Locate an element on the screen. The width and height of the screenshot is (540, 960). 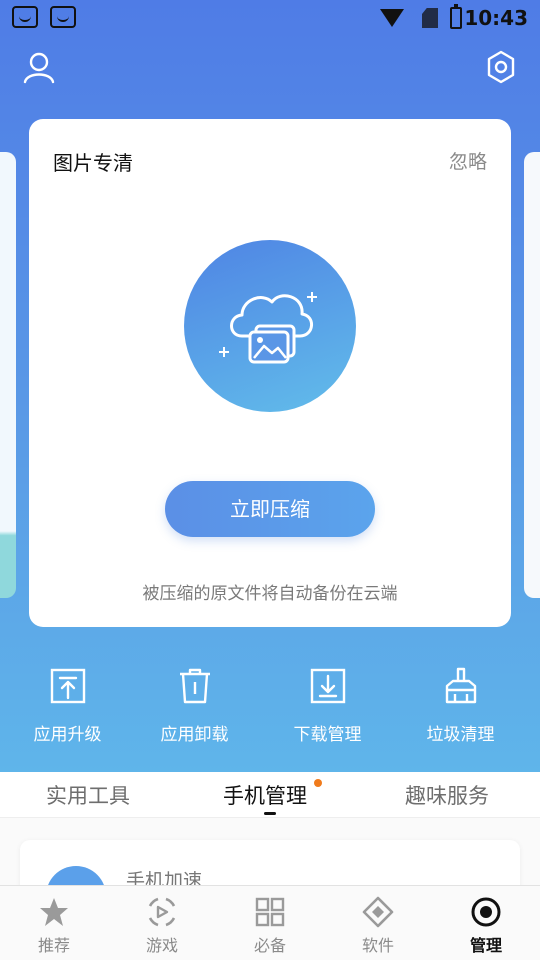
battery-icon is located at coordinates (456, 16).